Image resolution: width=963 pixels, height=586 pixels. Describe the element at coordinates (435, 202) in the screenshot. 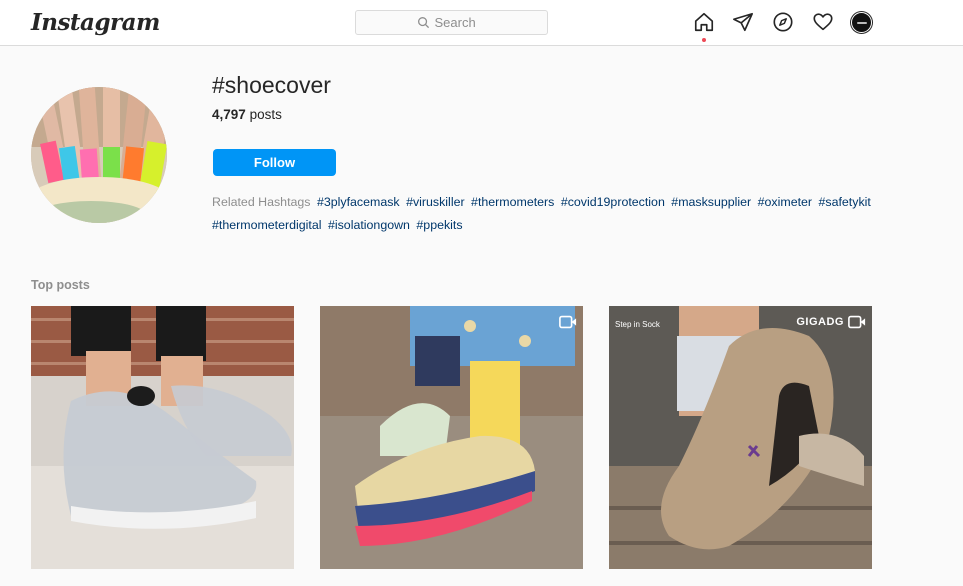

I see `related-hashtag-link: #viruskiller` at that location.